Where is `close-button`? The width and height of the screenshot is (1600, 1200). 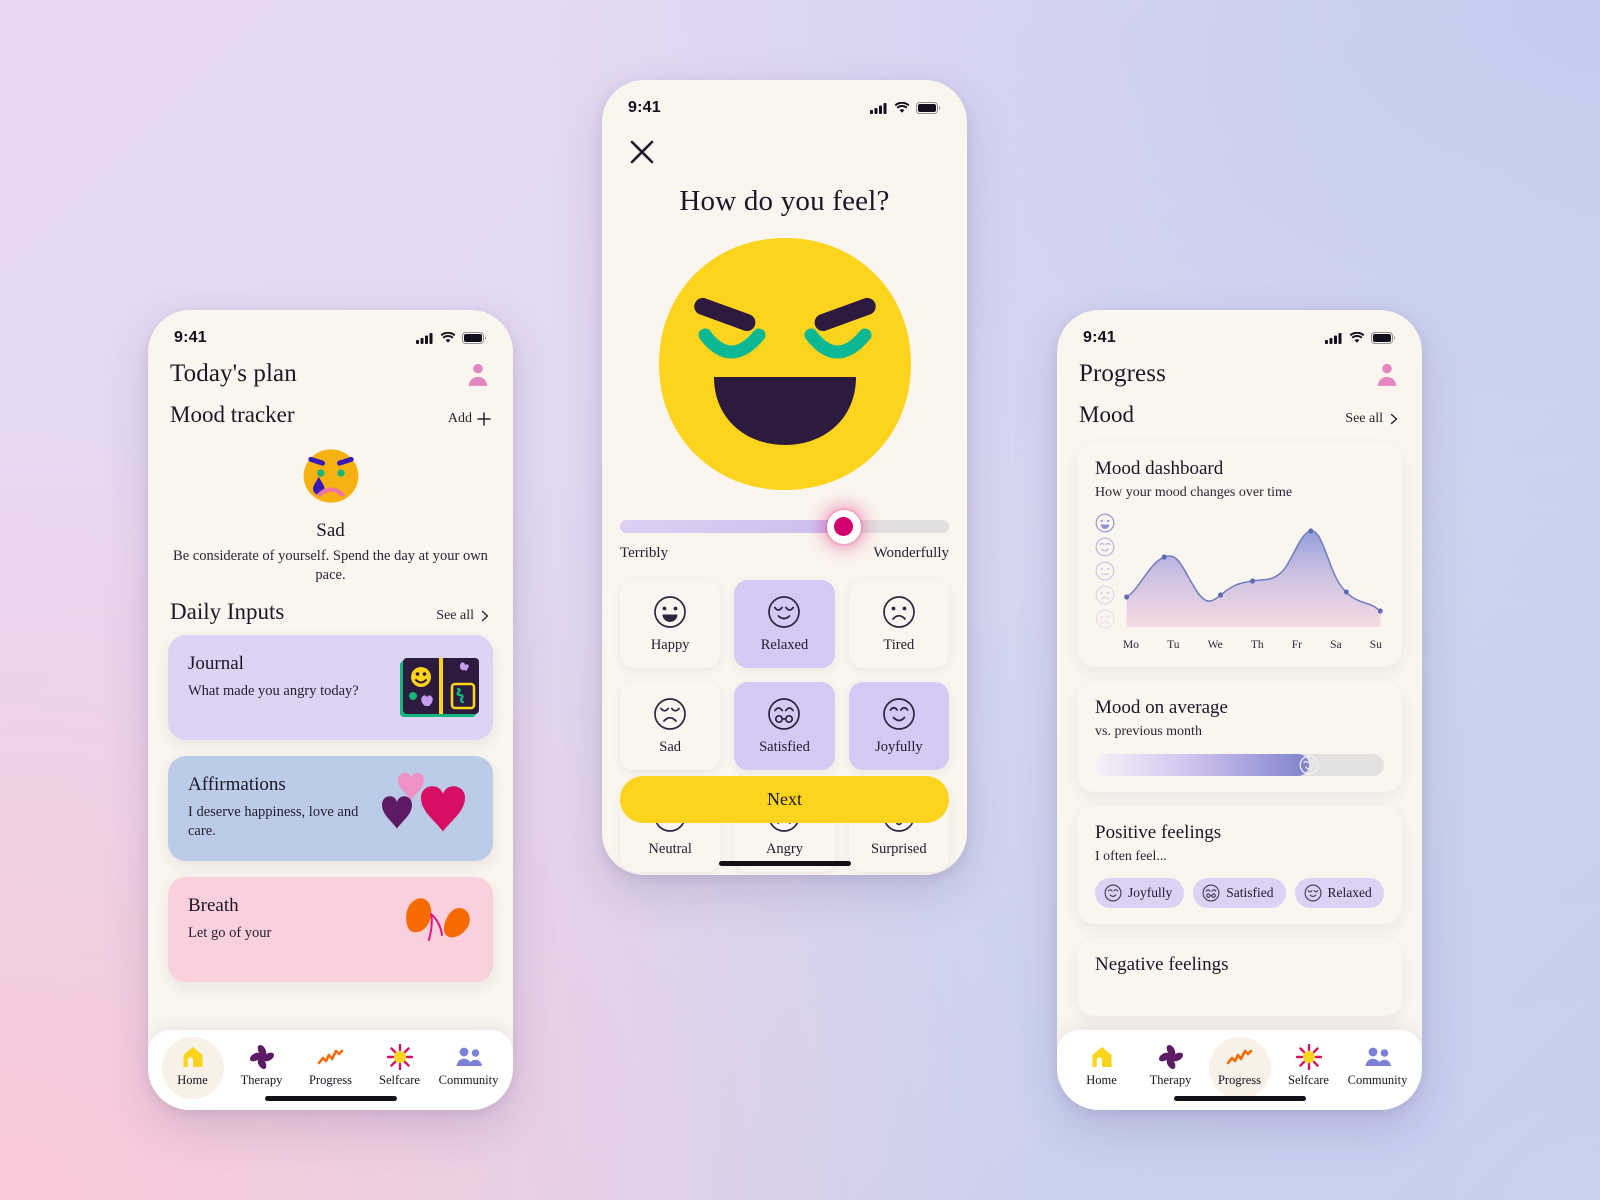
close-button is located at coordinates (784, 148).